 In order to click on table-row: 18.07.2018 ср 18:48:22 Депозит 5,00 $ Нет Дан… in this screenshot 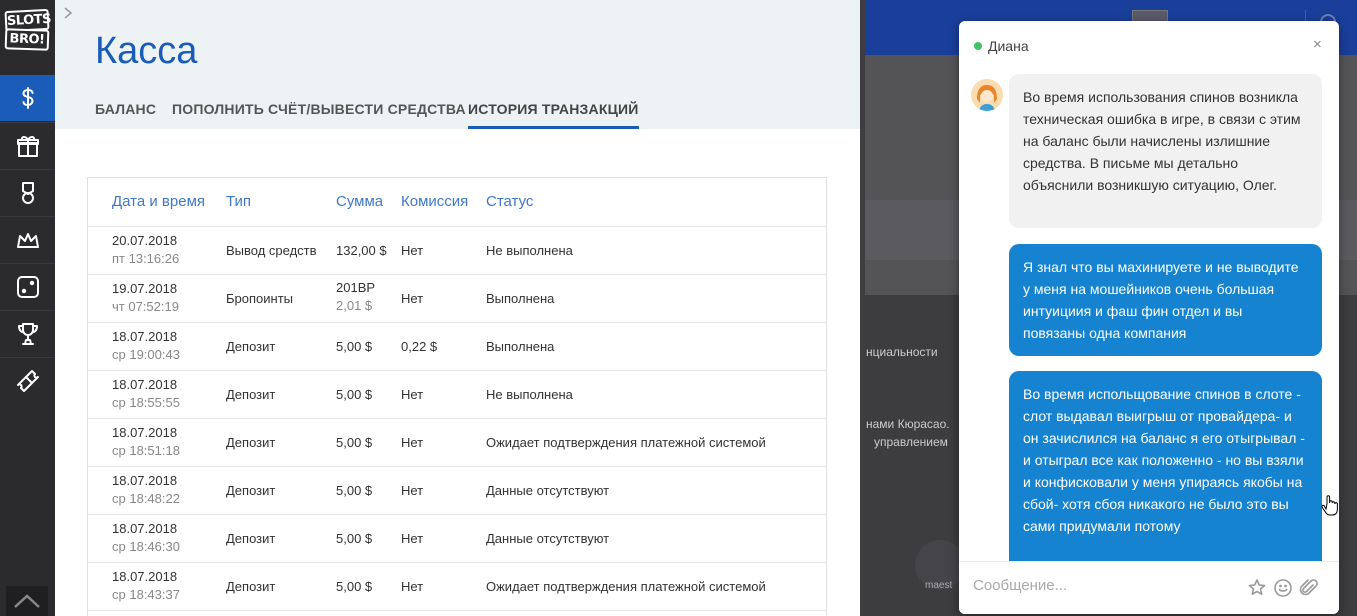, I will do `click(457, 491)`.